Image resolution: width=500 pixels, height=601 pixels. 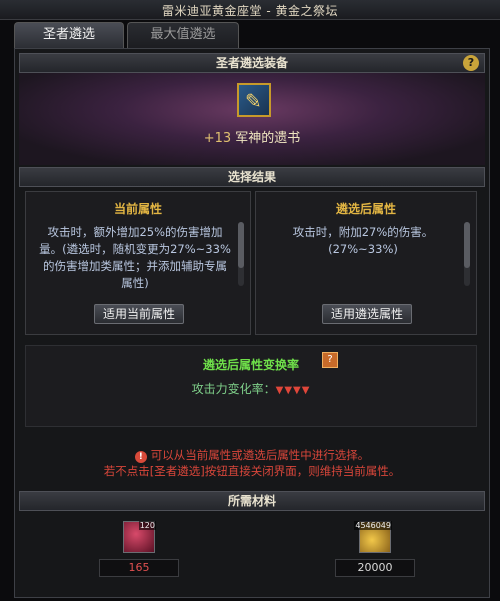 I want to click on material-required-value: 165, so click(x=139, y=568).